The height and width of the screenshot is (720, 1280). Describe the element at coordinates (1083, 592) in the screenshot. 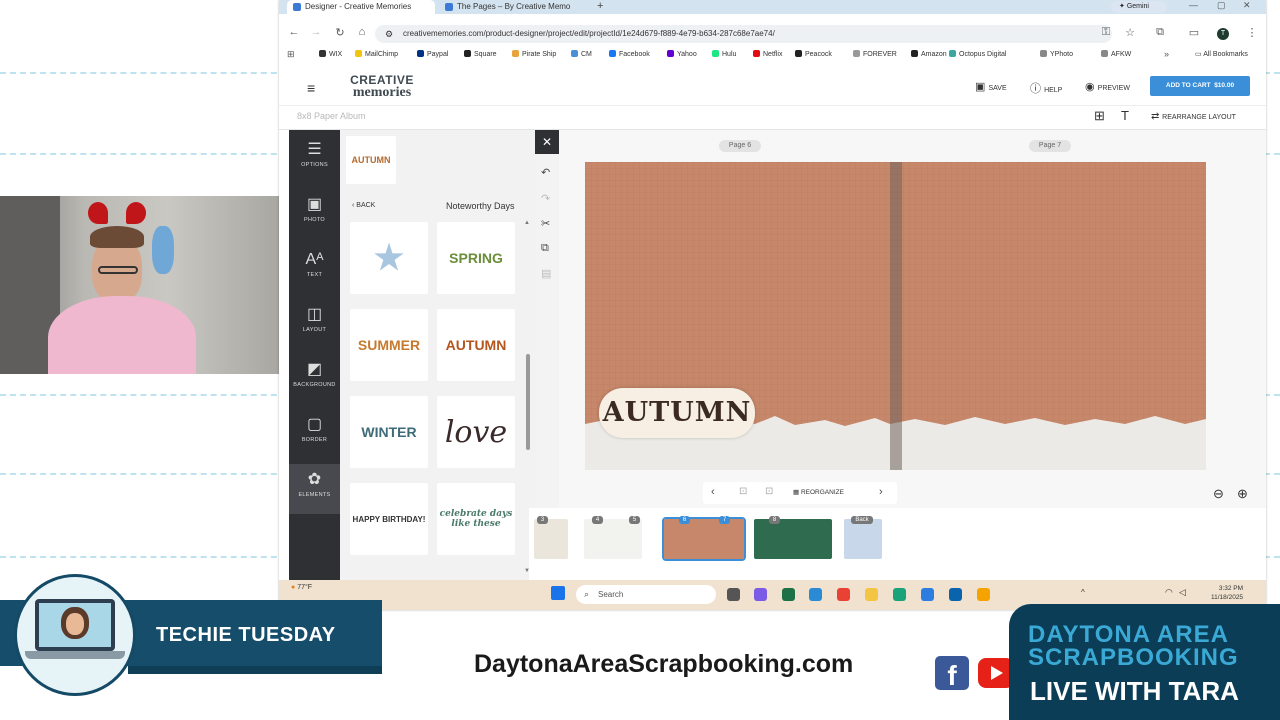

I see `tray-chevron-icon: ^` at that location.